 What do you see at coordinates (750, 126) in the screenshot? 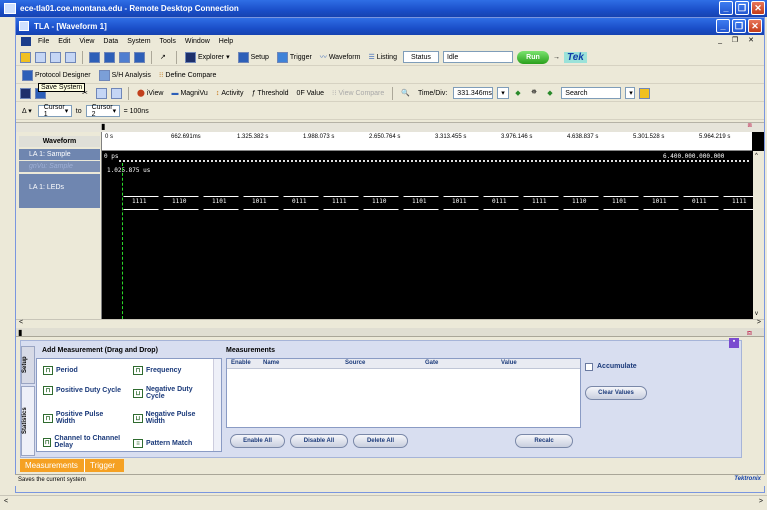
I see `pin-icon: ⧈` at bounding box center [750, 126].